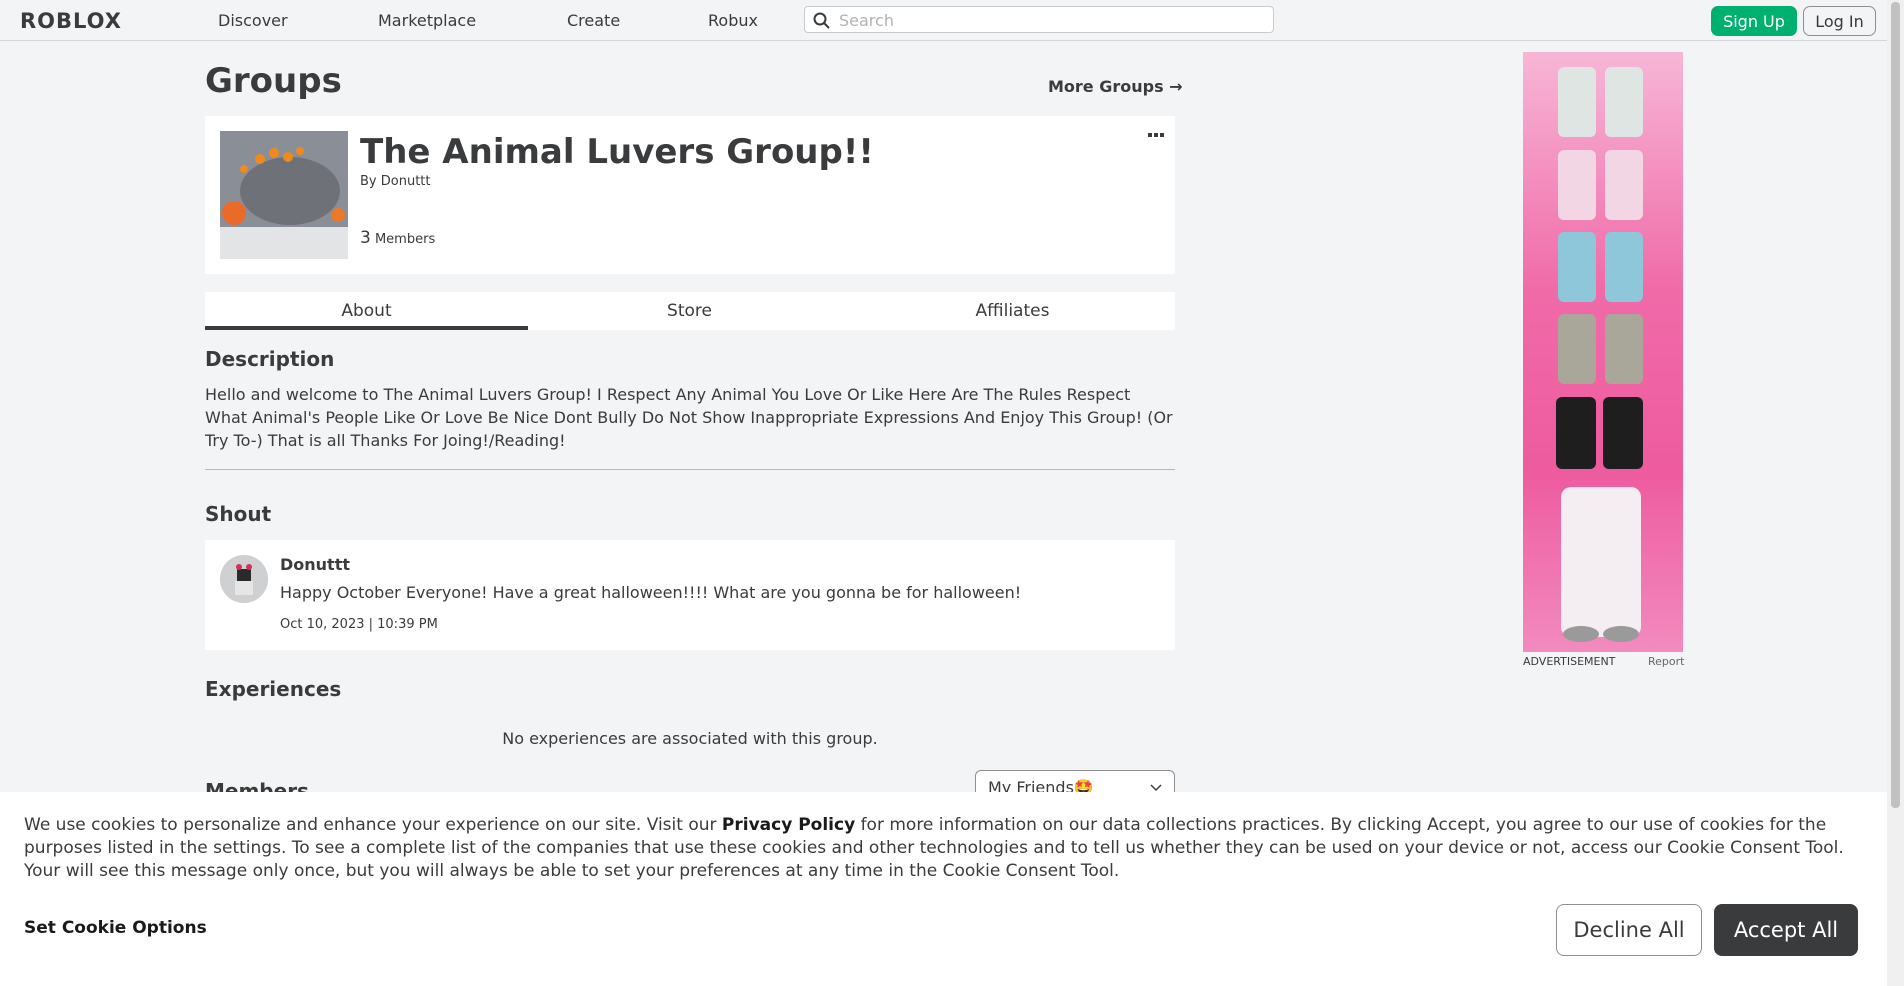 The height and width of the screenshot is (986, 1904). I want to click on tab-store: Store, so click(689, 311).